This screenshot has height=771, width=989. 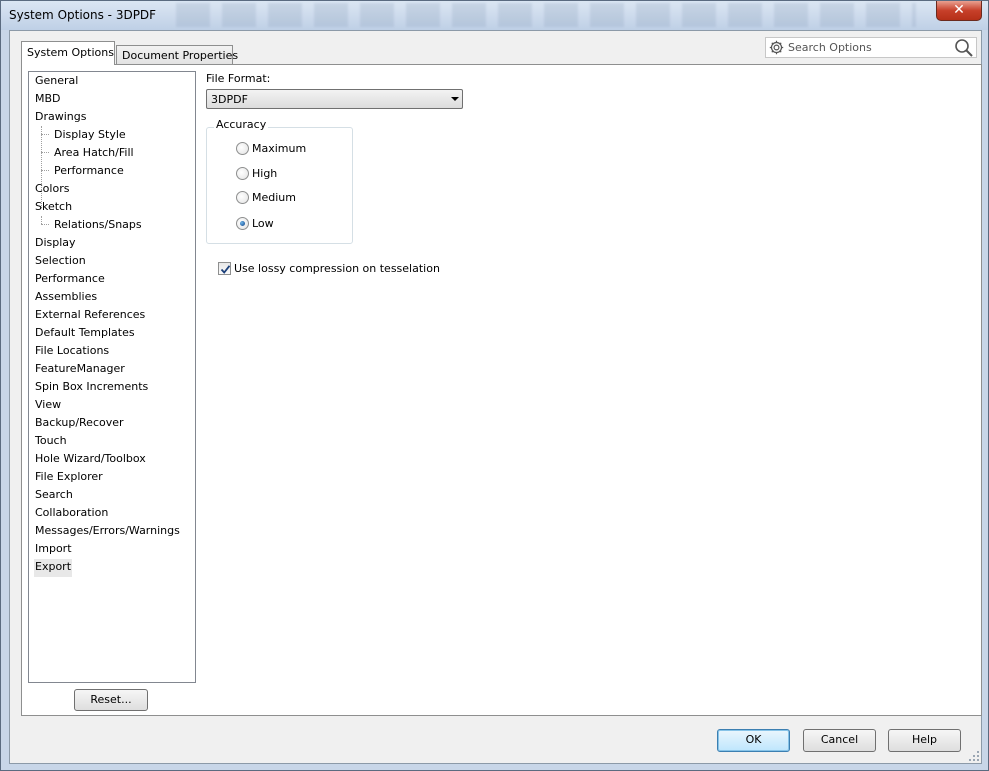 What do you see at coordinates (79, 424) in the screenshot?
I see `tree-item-backup-recover: Backup/Recover` at bounding box center [79, 424].